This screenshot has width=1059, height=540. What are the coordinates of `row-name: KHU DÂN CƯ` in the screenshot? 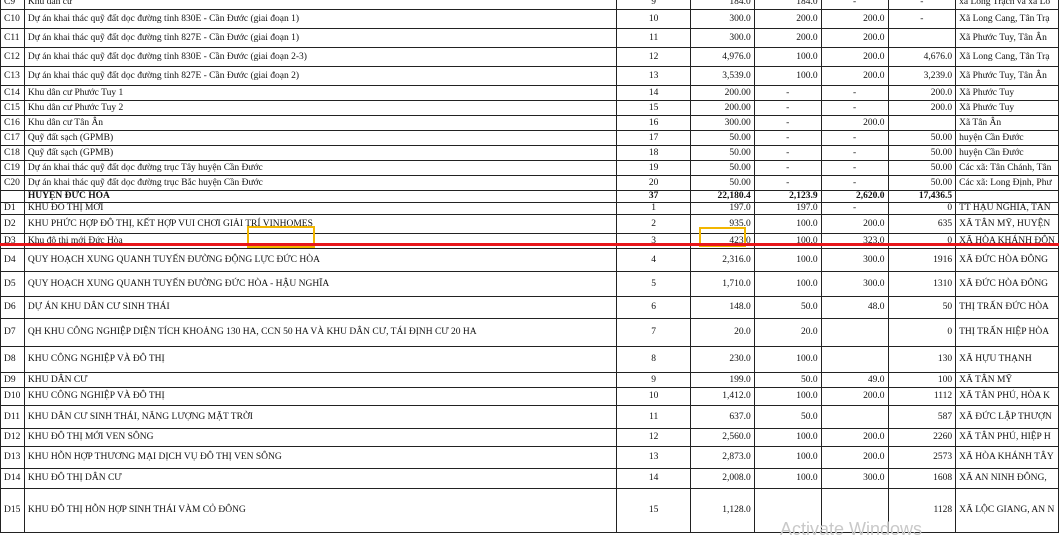 It's located at (320, 380).